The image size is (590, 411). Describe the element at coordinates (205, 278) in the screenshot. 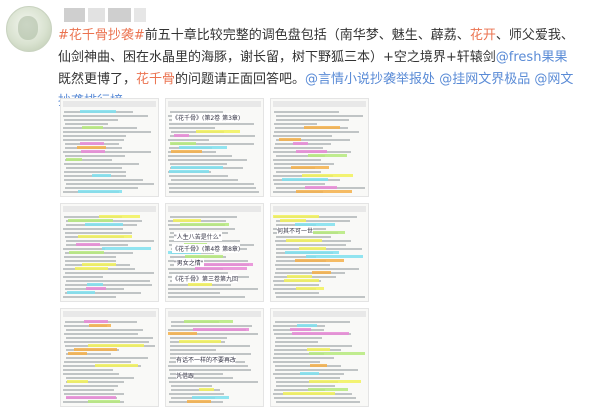

I see `image-caption-text: 《花千骨》第三卷第九回` at that location.